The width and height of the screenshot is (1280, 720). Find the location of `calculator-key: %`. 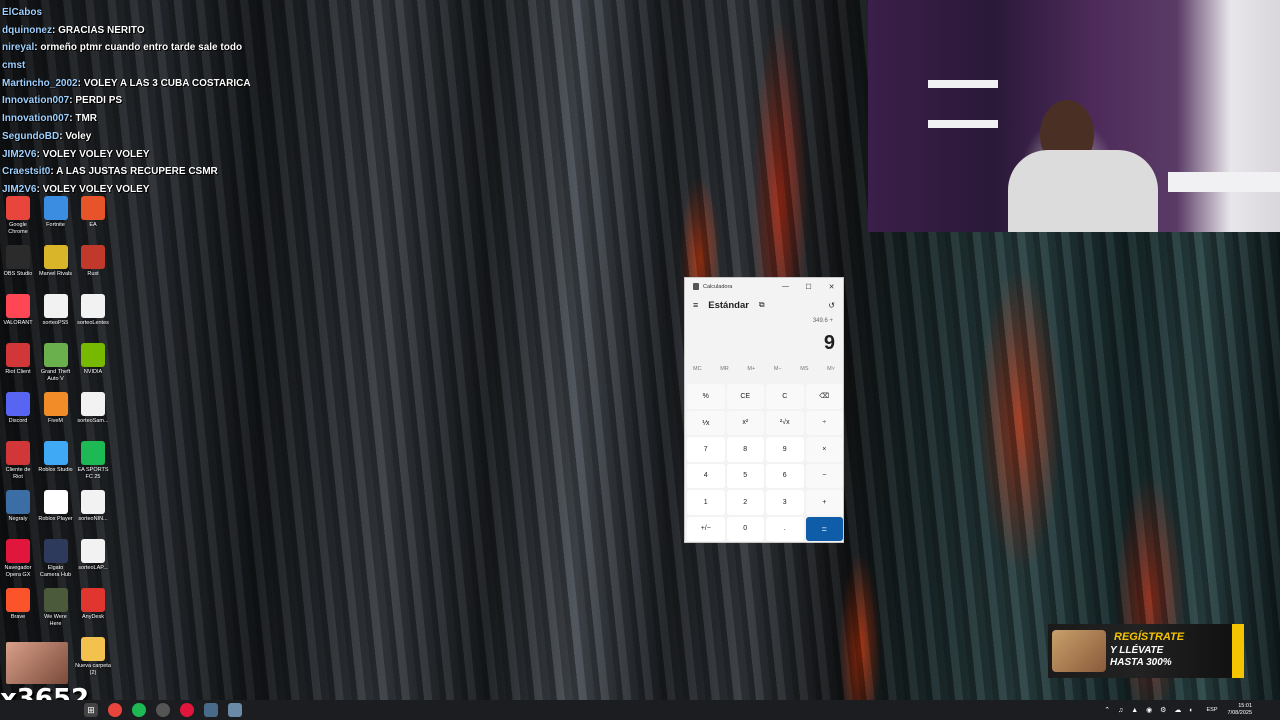

calculator-key: % is located at coordinates (706, 396).